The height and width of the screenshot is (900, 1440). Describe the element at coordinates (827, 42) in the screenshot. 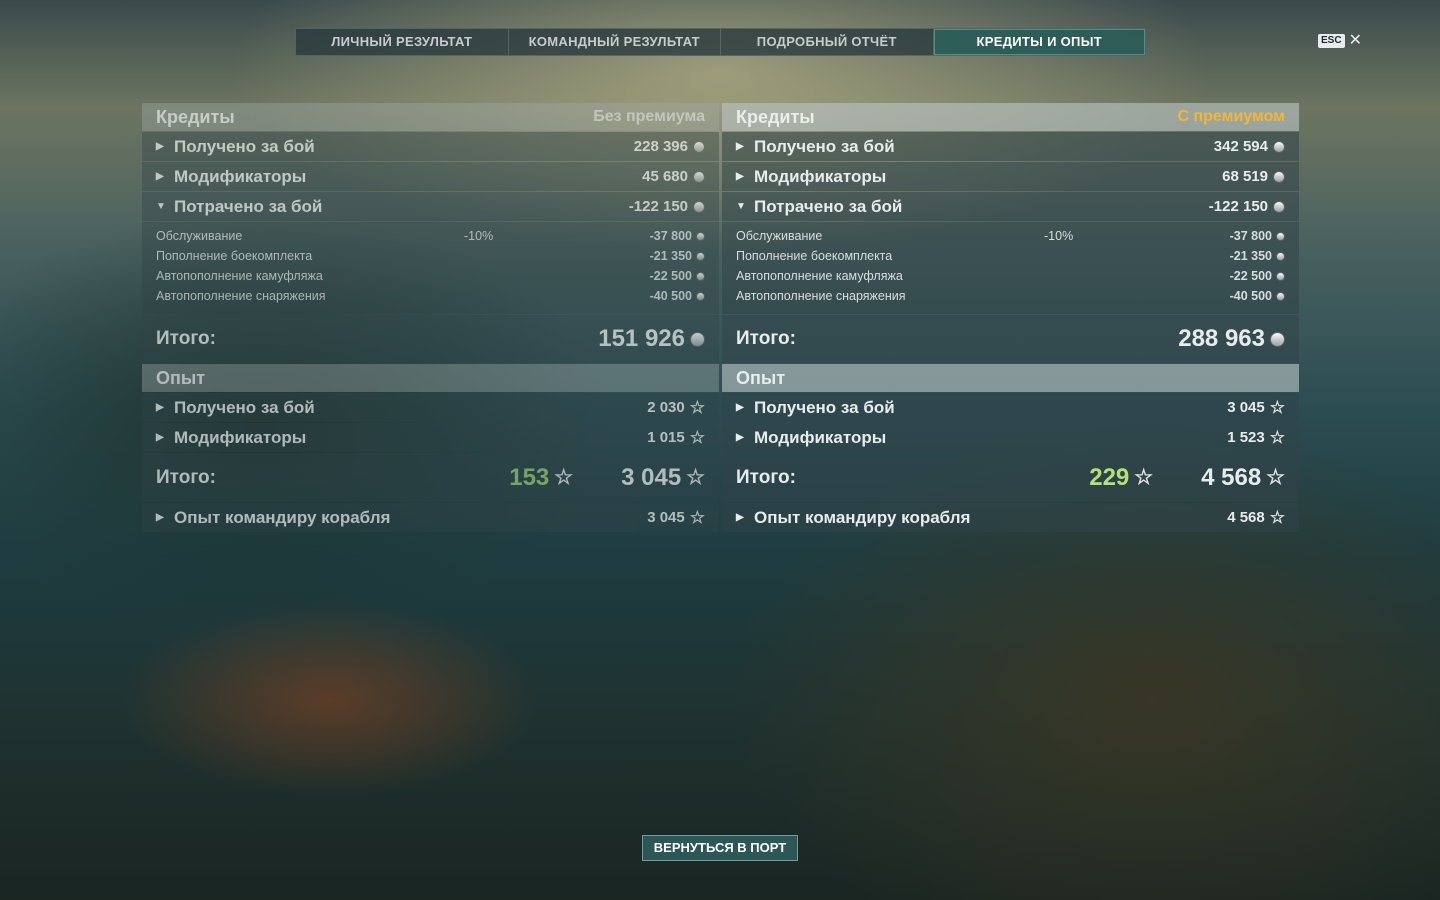

I see `tab-detailed-report: ПОДРОБНЫЙ ОТЧЁТ` at that location.